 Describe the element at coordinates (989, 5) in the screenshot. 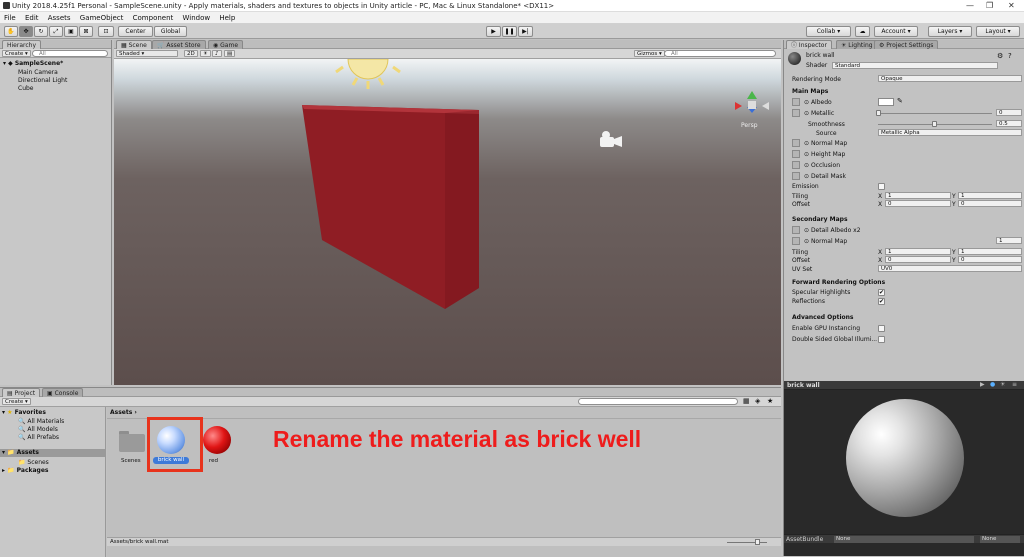

I see `maximize-icon: ❐` at that location.